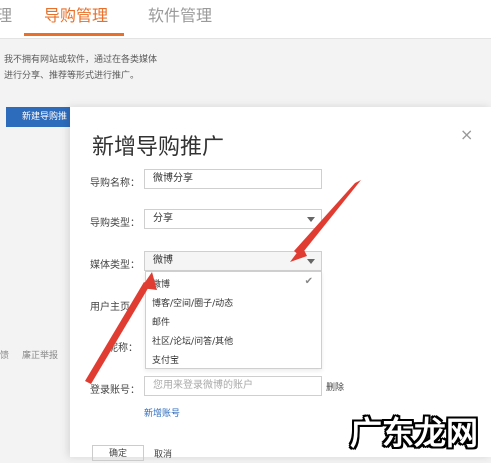  I want to click on arrow-to-media-select, so click(325, 221).